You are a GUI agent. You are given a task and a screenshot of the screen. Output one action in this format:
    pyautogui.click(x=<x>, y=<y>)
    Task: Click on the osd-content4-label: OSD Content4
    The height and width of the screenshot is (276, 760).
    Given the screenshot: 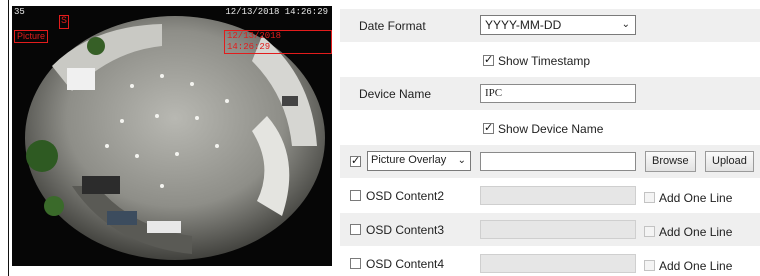 What is the action you would take?
    pyautogui.click(x=405, y=264)
    